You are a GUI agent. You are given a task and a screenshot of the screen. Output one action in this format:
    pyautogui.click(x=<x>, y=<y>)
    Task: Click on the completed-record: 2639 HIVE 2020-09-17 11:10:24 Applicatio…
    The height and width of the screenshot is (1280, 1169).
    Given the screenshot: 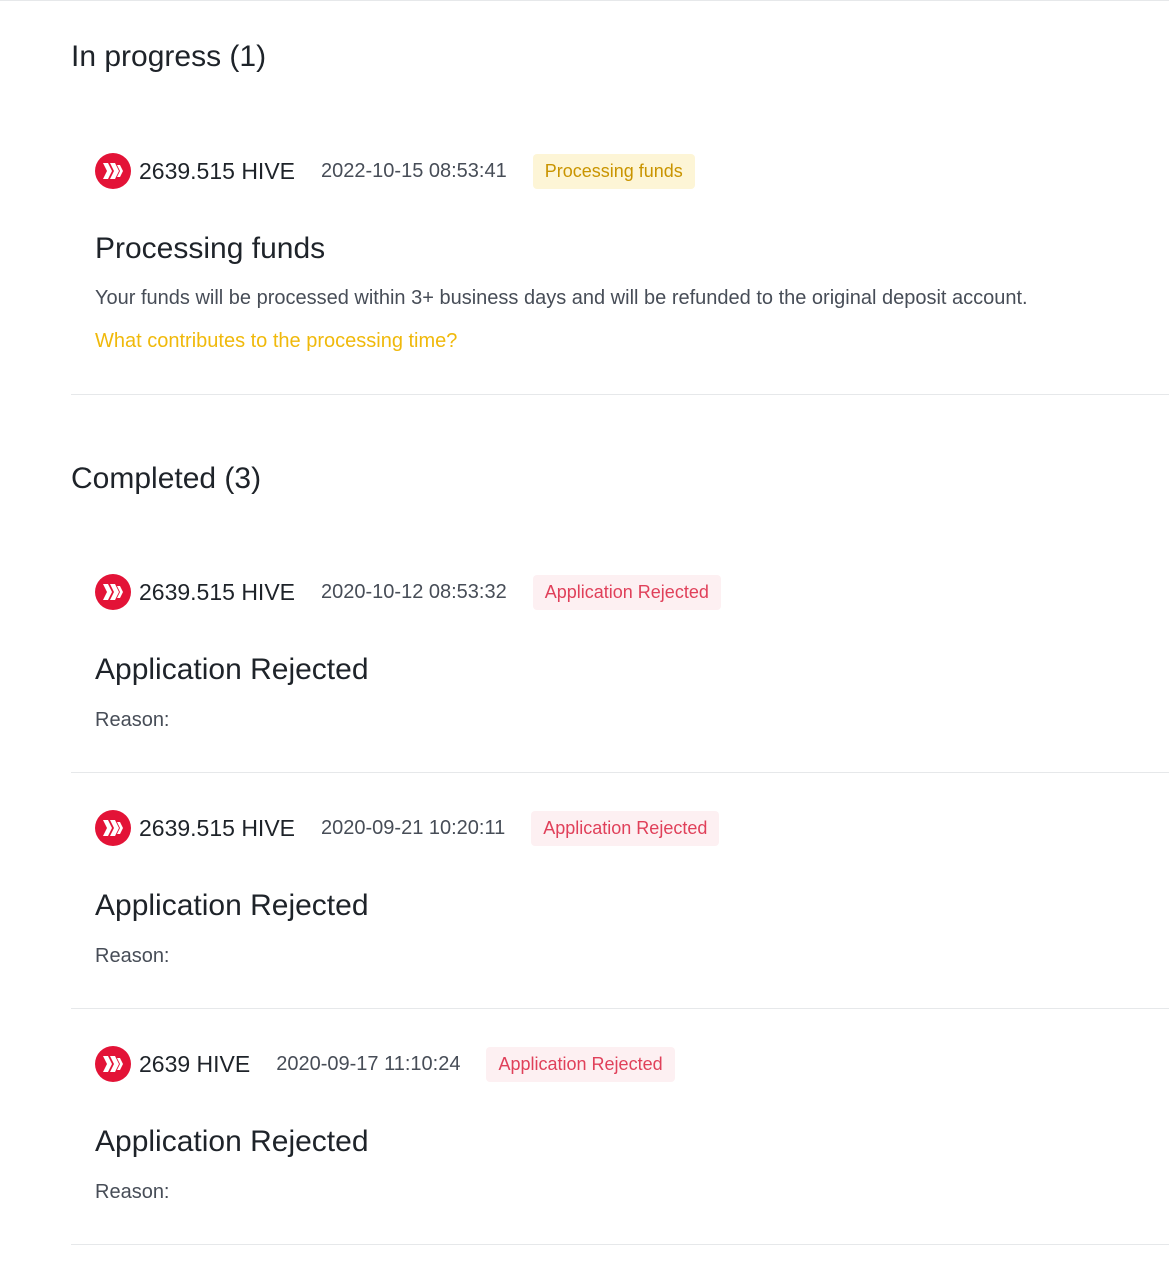 What is the action you would take?
    pyautogui.click(x=620, y=1145)
    